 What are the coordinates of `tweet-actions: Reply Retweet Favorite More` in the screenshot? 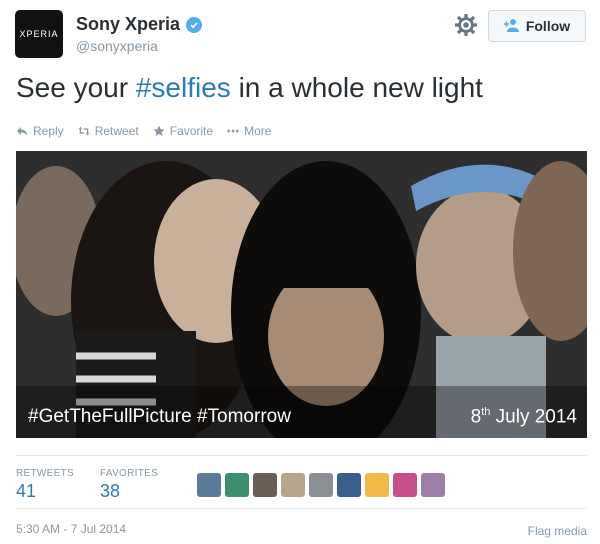 It's located at (143, 131).